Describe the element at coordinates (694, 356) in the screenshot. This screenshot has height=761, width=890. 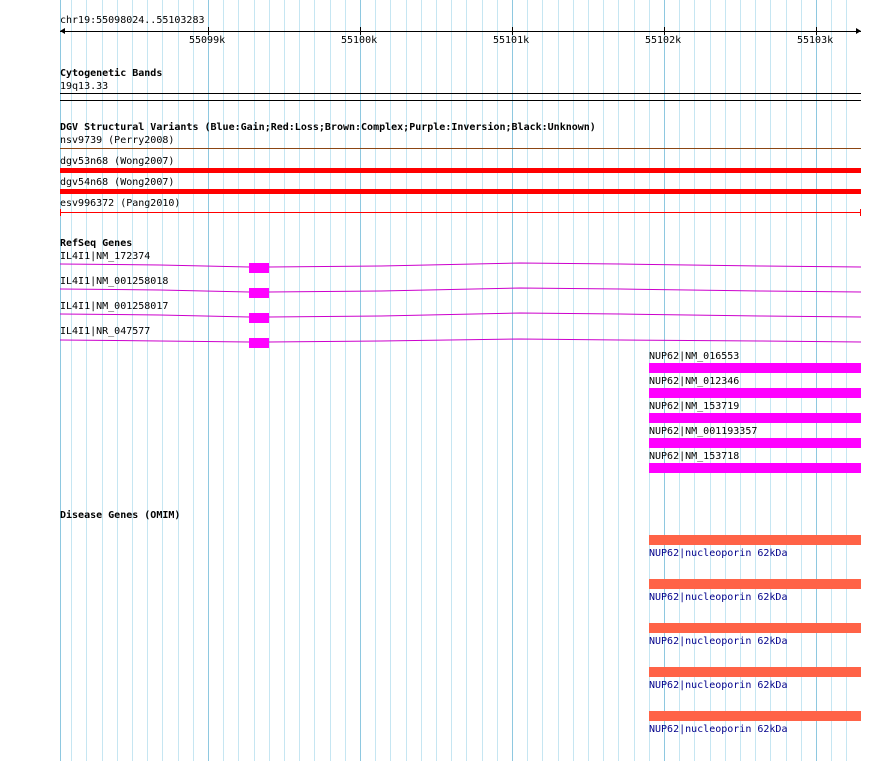
I see `refseq-transcript-label: NUP62|NM_016553` at that location.